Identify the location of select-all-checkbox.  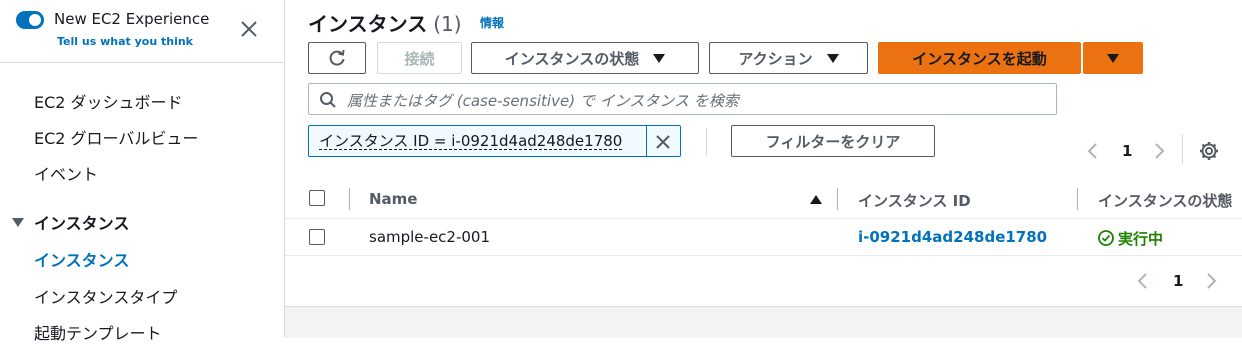
(317, 198).